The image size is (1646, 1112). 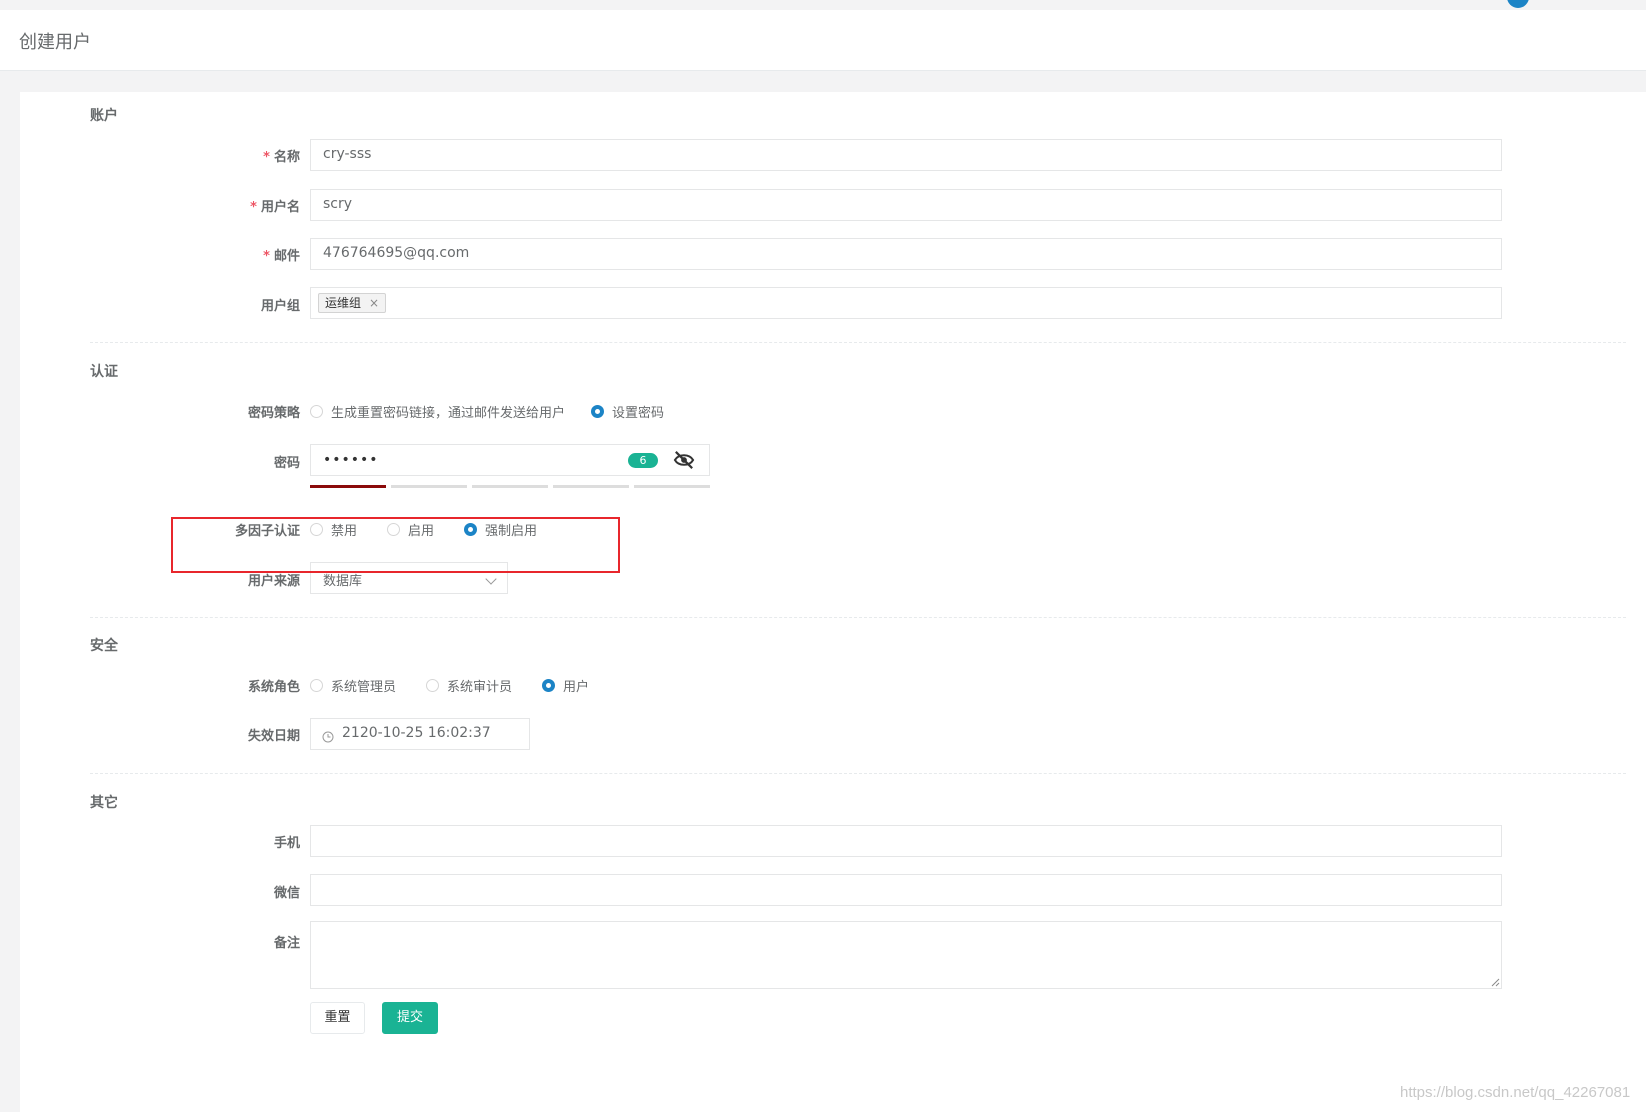 What do you see at coordinates (55, 42) in the screenshot?
I see `page-title: 创建用户` at bounding box center [55, 42].